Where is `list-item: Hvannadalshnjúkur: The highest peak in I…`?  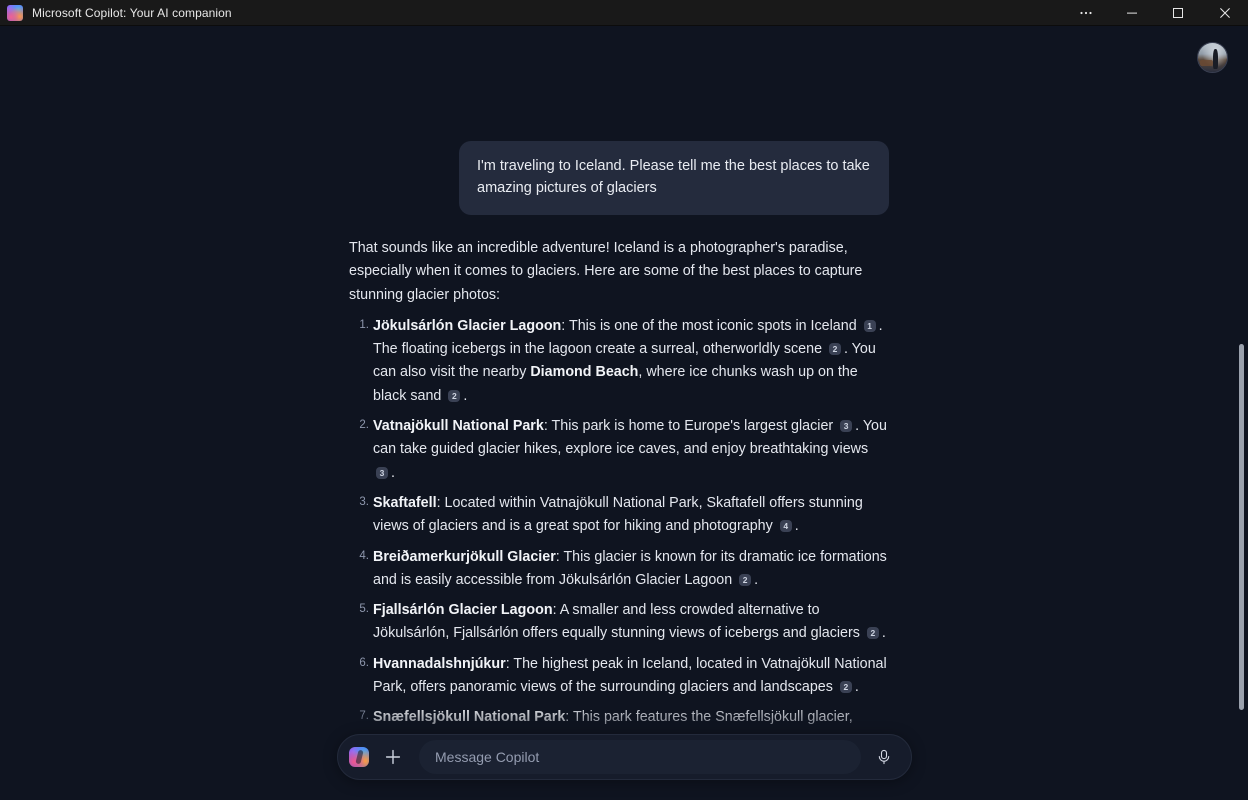 list-item: Hvannadalshnjúkur: The highest peak in I… is located at coordinates (619, 676).